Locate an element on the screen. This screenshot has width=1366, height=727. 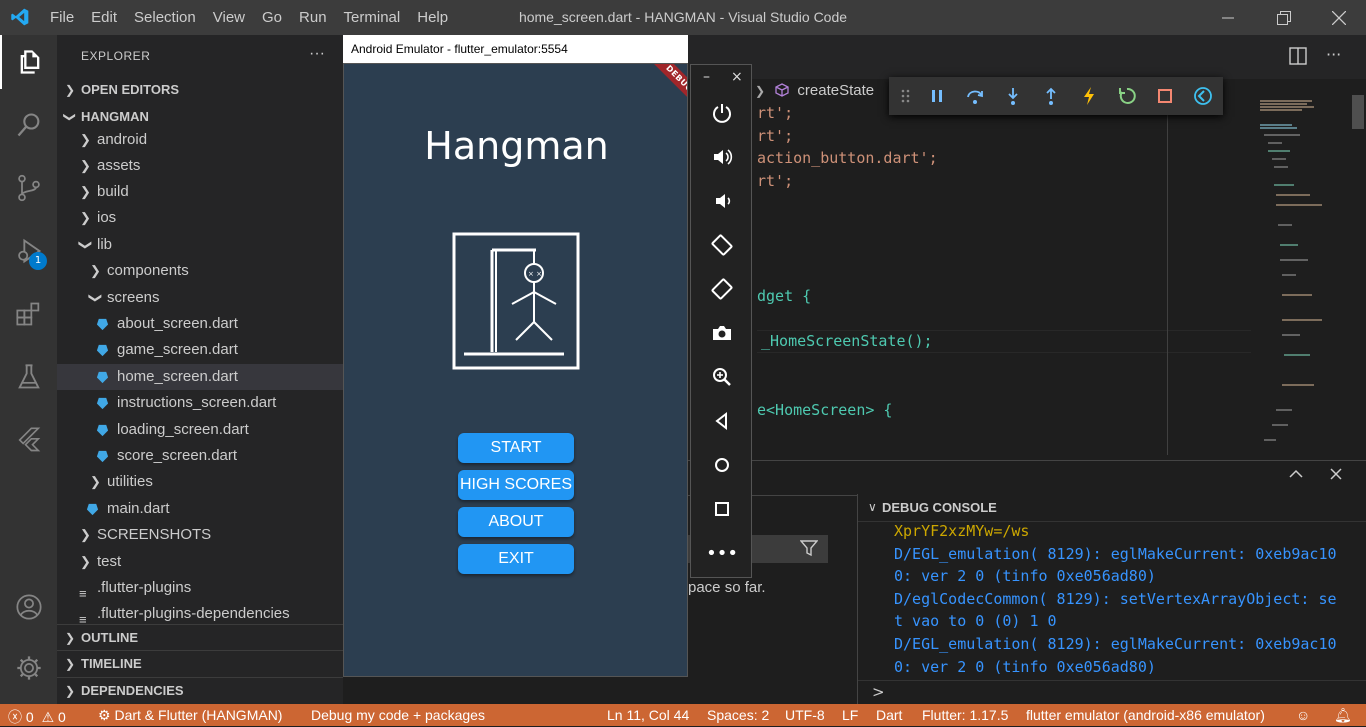
notifications-icon: 🔔︎ is located at coordinates (1343, 715).